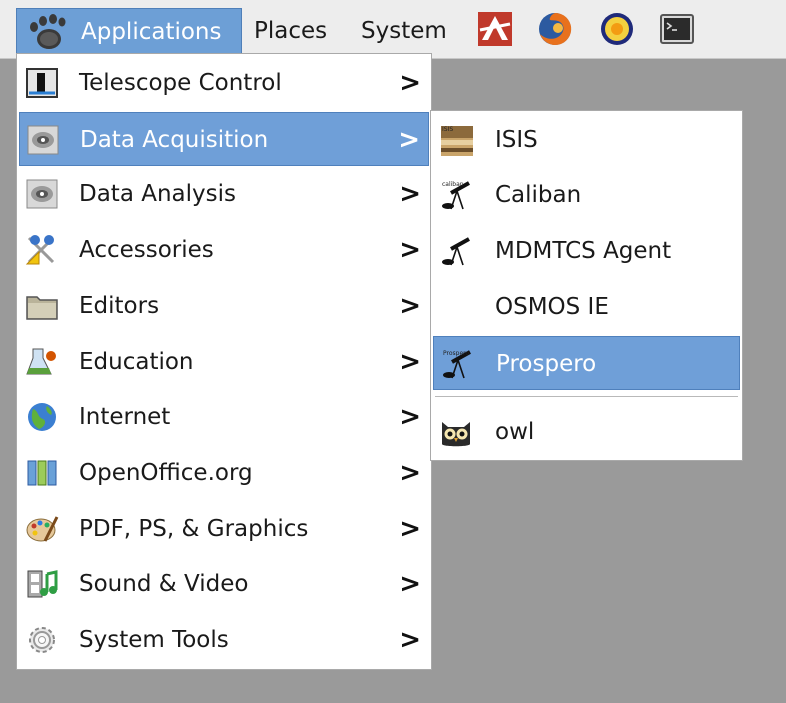  I want to click on submenu-item-isis: ISIS ISIS, so click(586, 140).